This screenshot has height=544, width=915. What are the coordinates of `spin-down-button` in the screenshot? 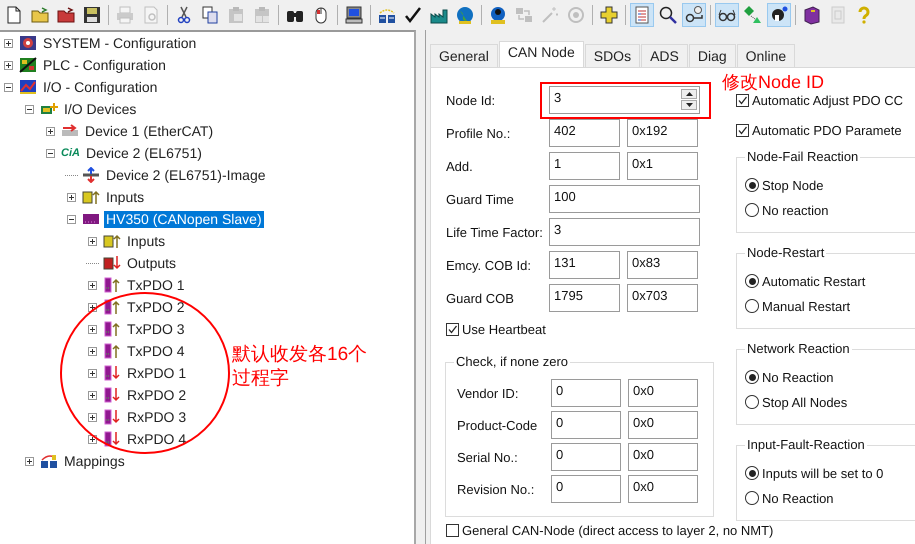 It's located at (689, 105).